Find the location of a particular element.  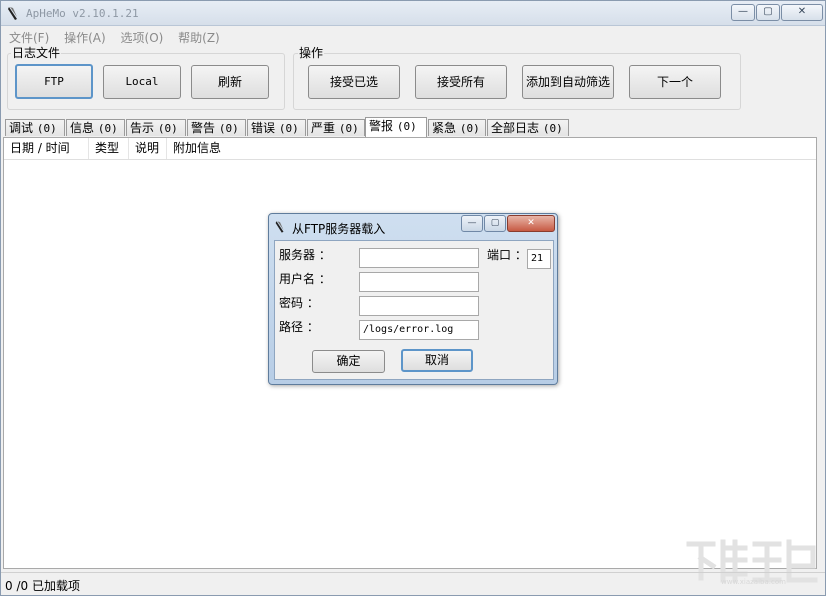

refresh-button-label: 刷新 is located at coordinates (229, 82).